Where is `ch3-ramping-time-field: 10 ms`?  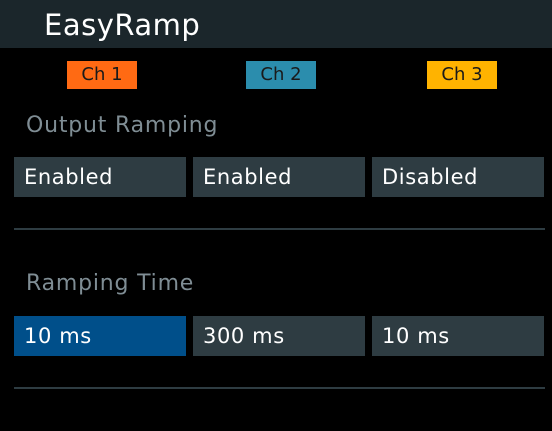 ch3-ramping-time-field: 10 ms is located at coordinates (458, 336).